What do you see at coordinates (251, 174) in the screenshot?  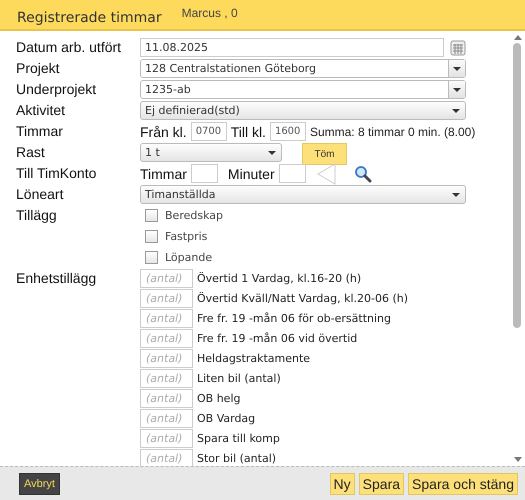 I see `minutes-label: Minuter` at bounding box center [251, 174].